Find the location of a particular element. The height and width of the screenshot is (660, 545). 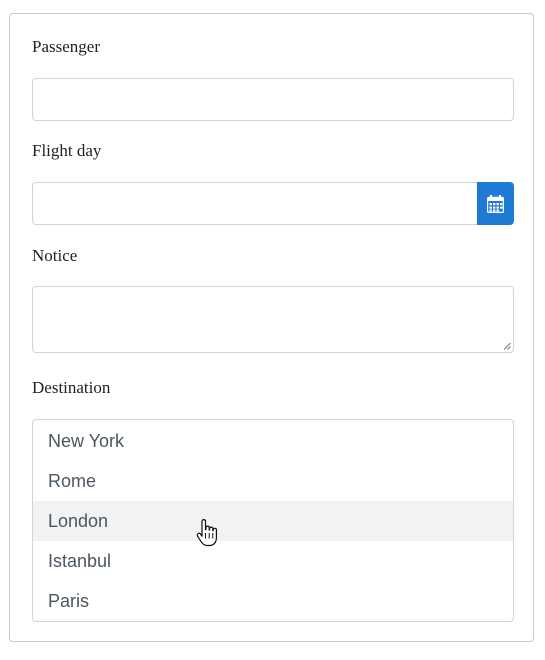

destination-option-istanbul: Istanbul is located at coordinates (273, 561).